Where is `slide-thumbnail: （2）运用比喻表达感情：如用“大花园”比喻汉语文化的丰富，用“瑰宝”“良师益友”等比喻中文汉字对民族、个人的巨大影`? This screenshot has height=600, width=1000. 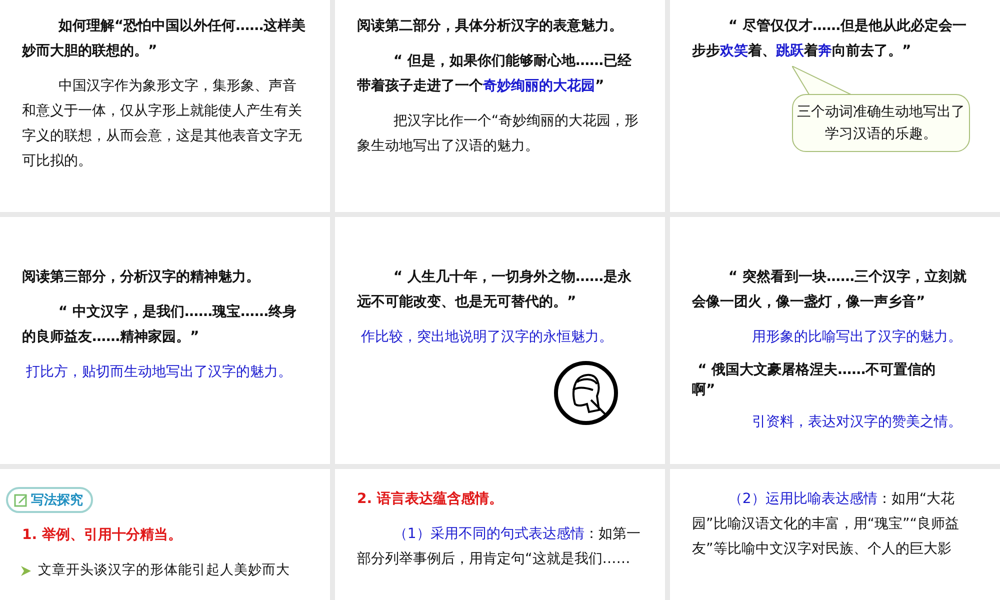 slide-thumbnail: （2）运用比喻表达感情：如用“大花园”比喻汉语文化的丰富，用“瑰宝”“良师益友”等比喻中文汉字对民族、个人的巨大影 is located at coordinates (835, 534).